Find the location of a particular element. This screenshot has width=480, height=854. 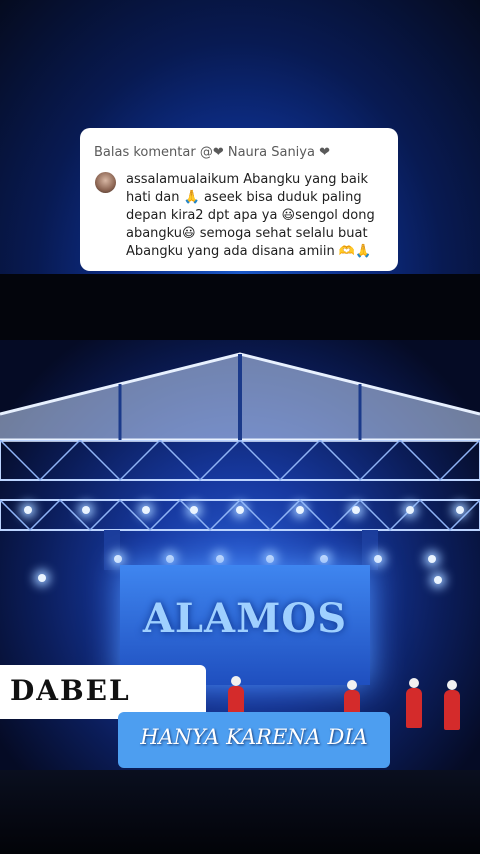

stage-roof-truss is located at coordinates (240, 397).